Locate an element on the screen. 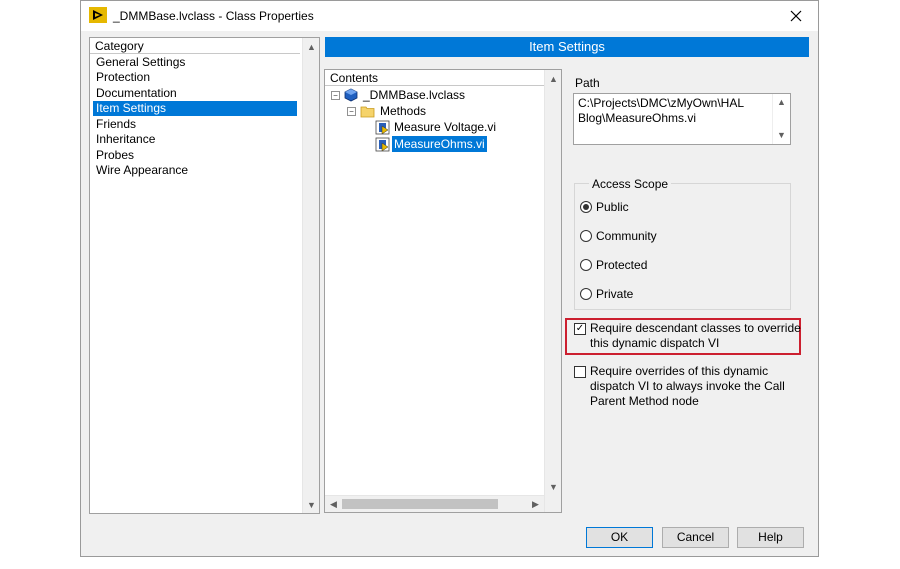 The height and width of the screenshot is (569, 900). checkbox-checked: ✓ is located at coordinates (580, 329).